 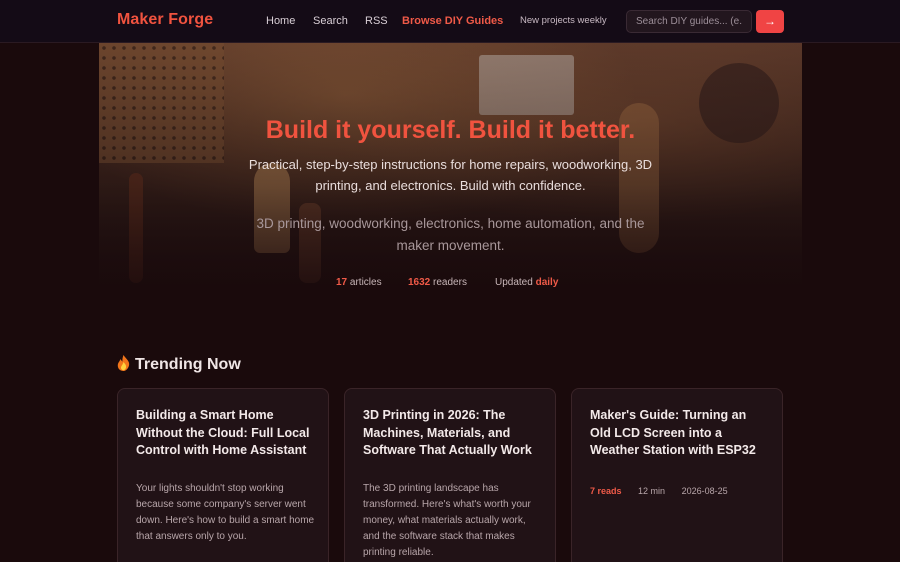 What do you see at coordinates (330, 21) in the screenshot?
I see `nav-link-search: Search` at bounding box center [330, 21].